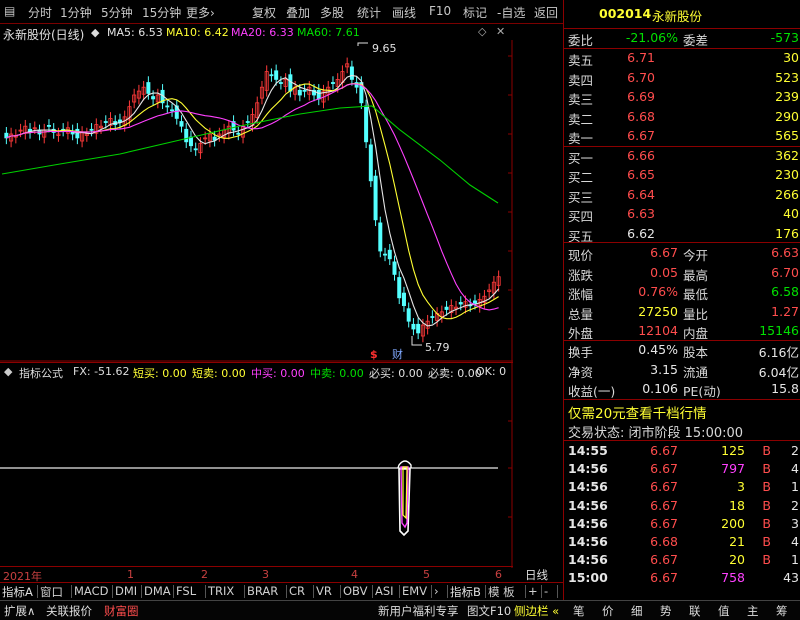 This screenshot has height=620, width=800. I want to click on menu-icon: ▤, so click(9, 11).